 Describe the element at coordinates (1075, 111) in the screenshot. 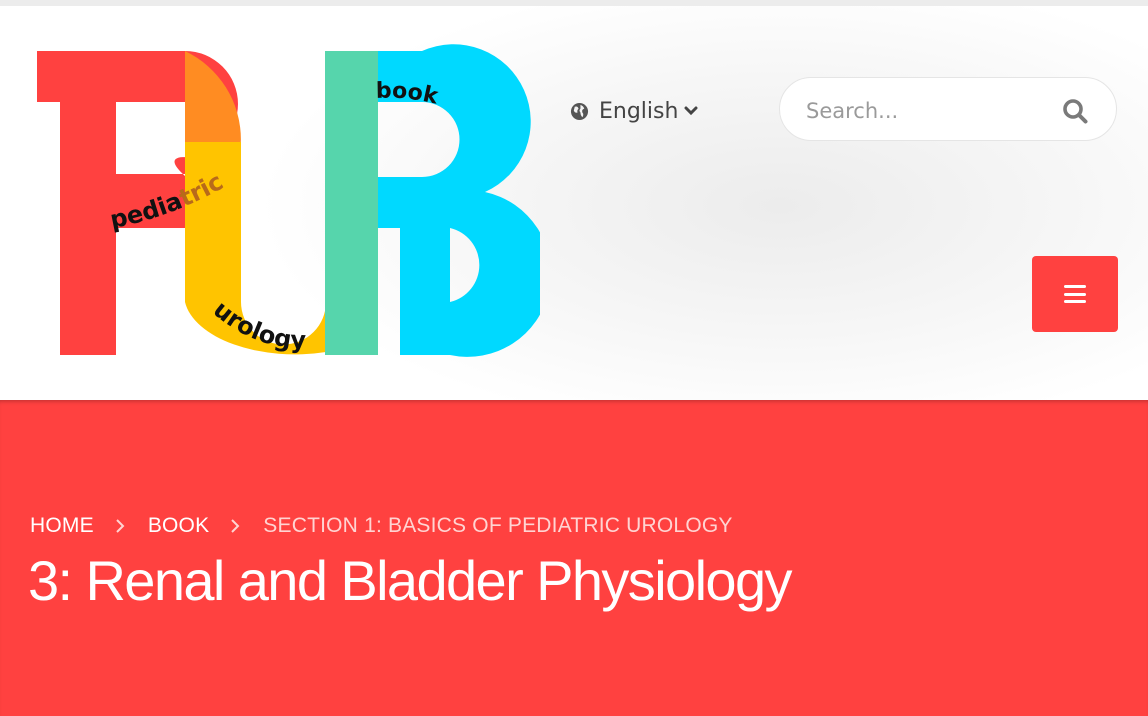

I see `search-icon` at that location.